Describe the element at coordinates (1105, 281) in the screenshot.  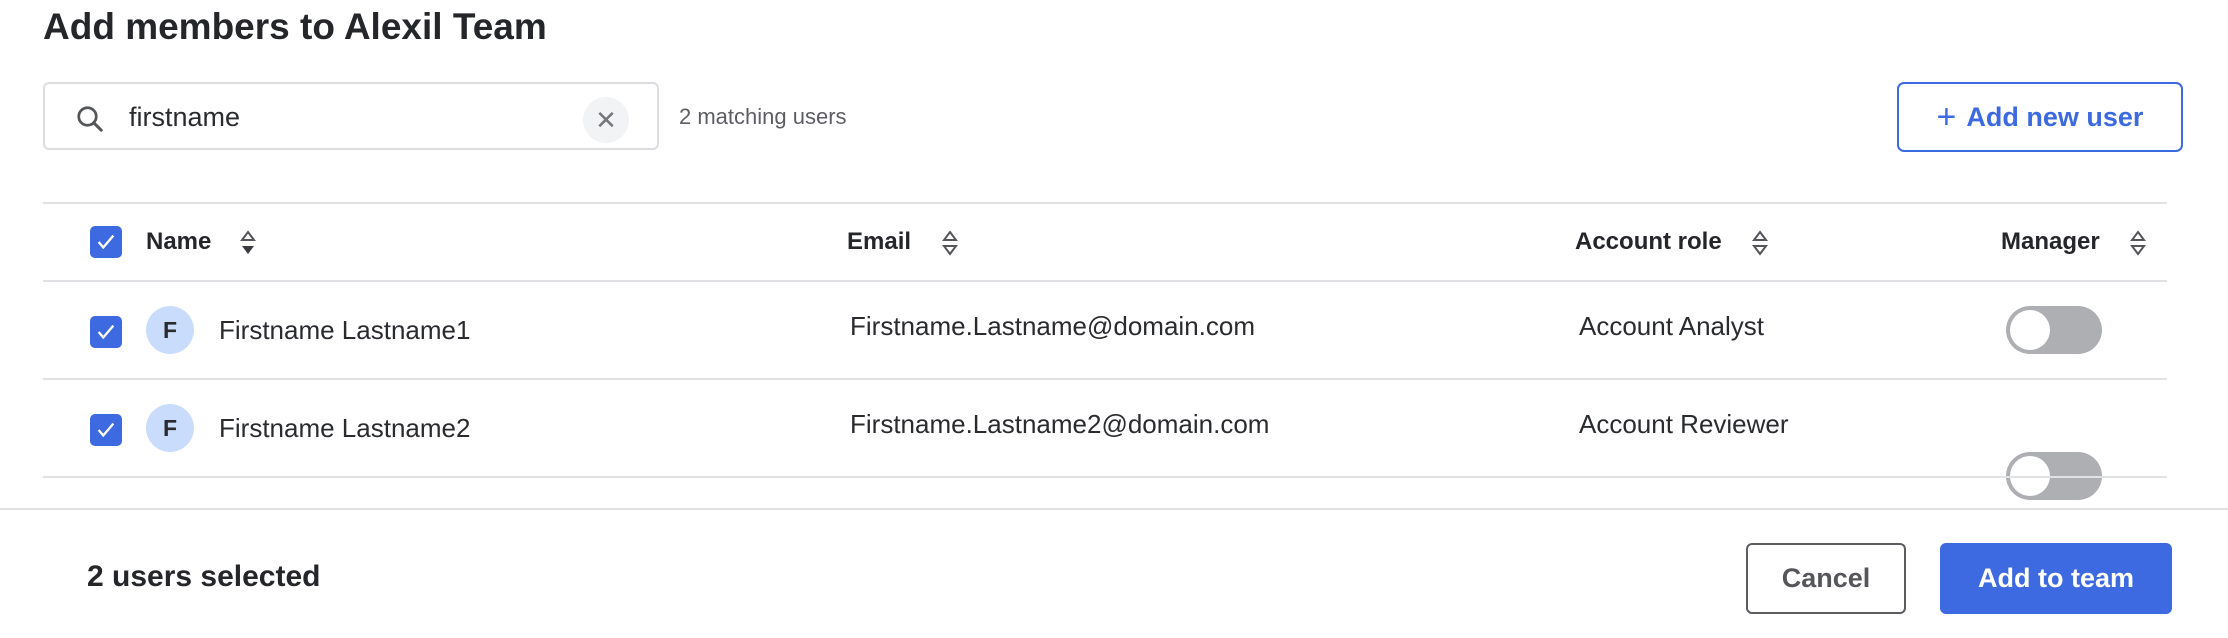
I see `header-divider` at that location.